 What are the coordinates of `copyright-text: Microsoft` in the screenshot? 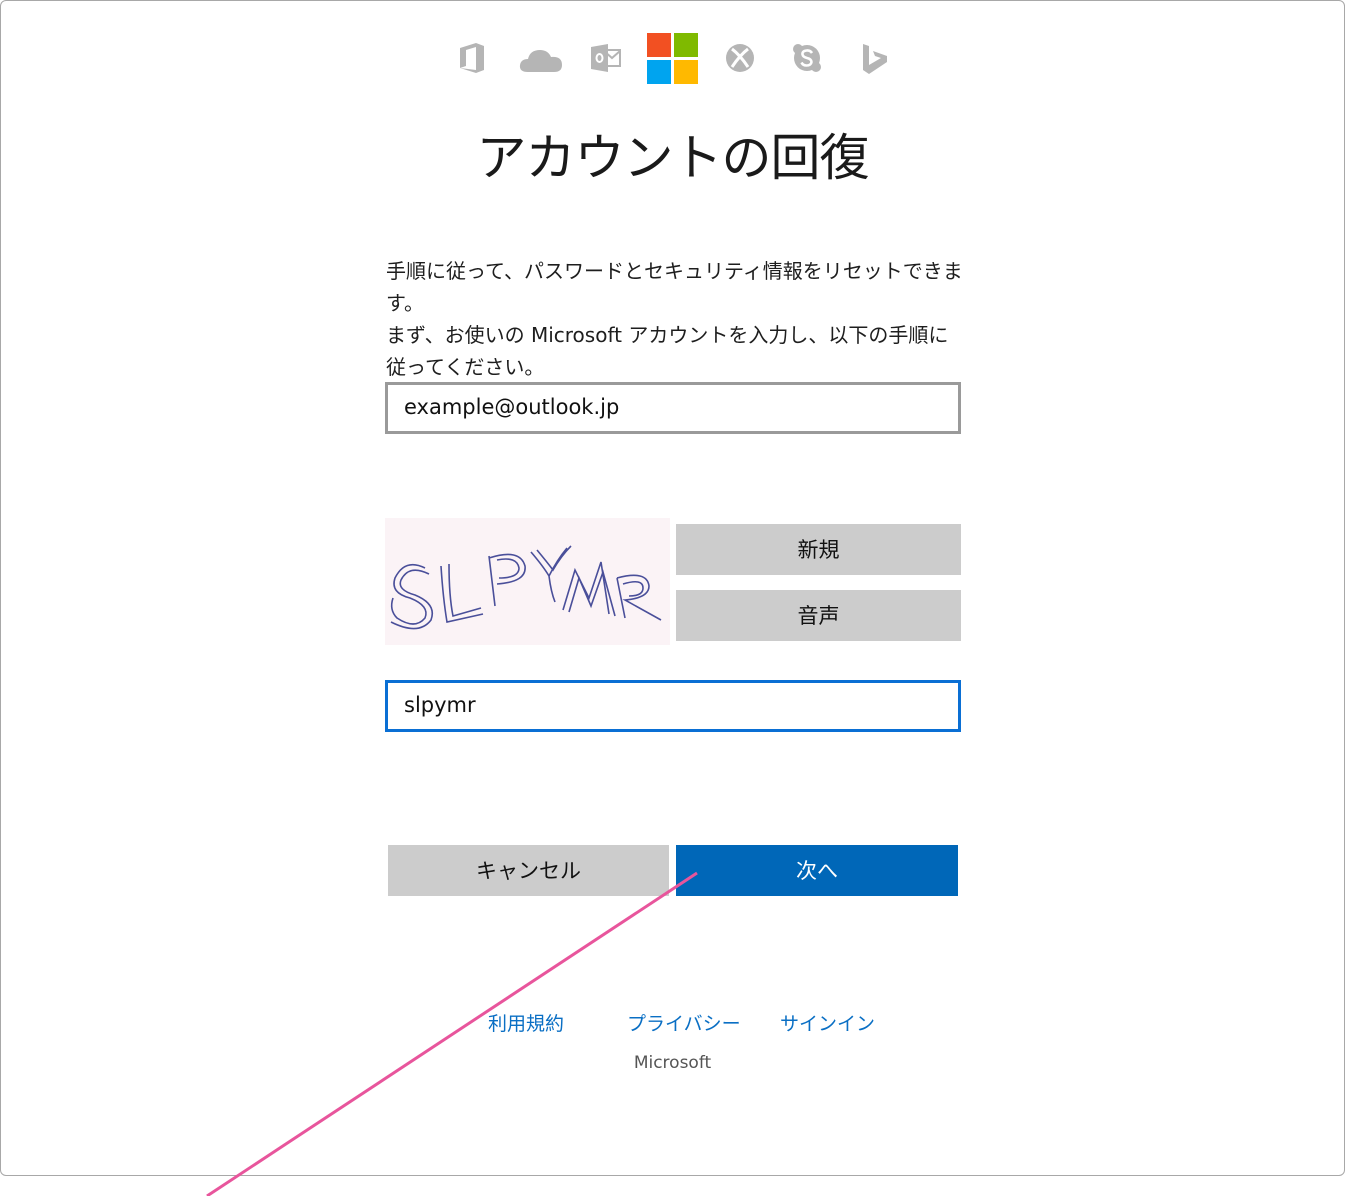 It's located at (672, 1063).